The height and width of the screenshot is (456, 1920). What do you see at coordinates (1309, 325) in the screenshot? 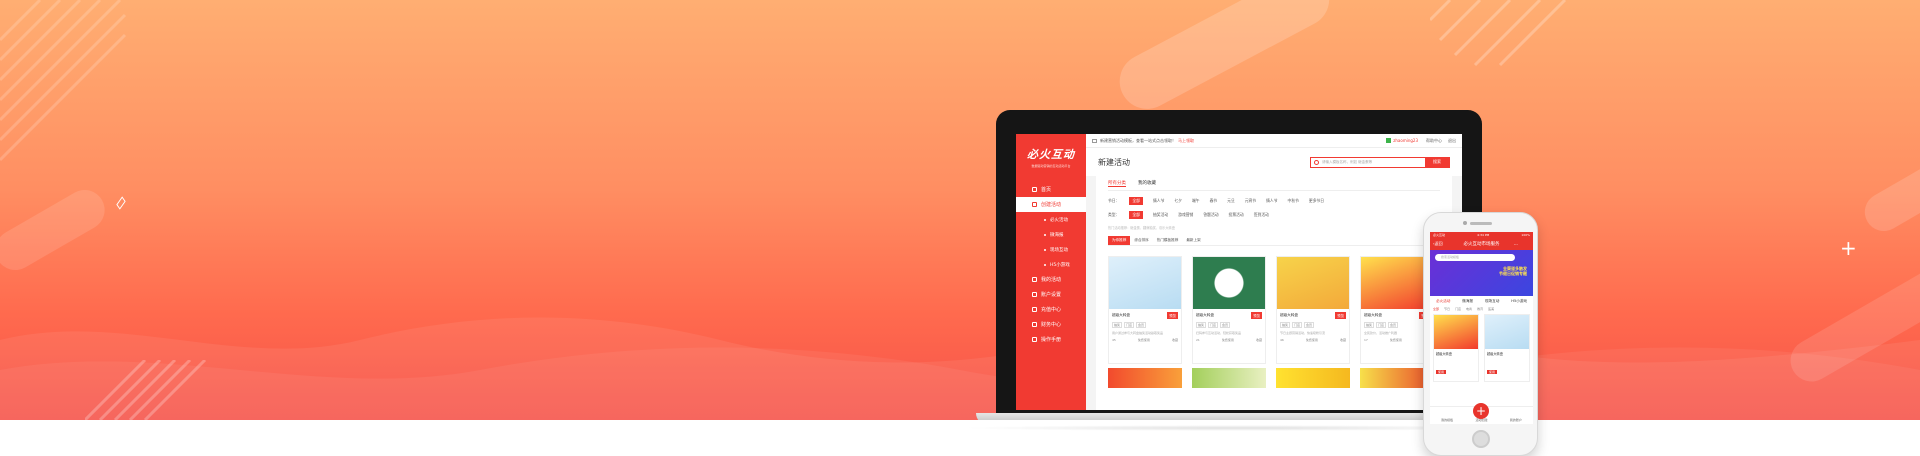
I see `tag: 会员` at bounding box center [1309, 325].